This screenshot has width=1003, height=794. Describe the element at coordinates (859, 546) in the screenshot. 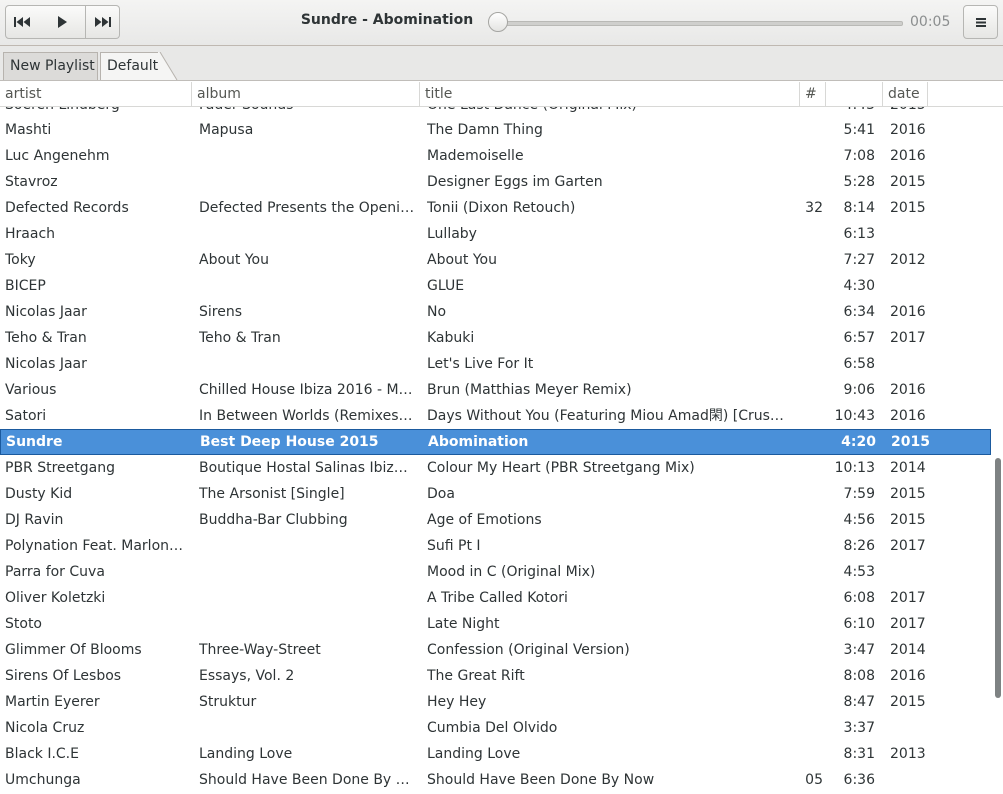

I see `track-length: 8:26` at that location.